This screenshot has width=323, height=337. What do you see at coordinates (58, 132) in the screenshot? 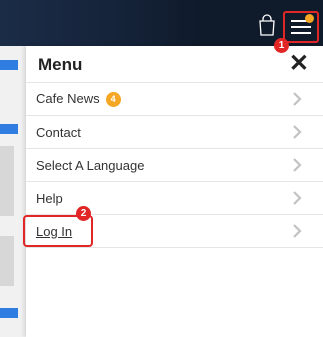
I see `menu-item-label: Contact` at bounding box center [58, 132].